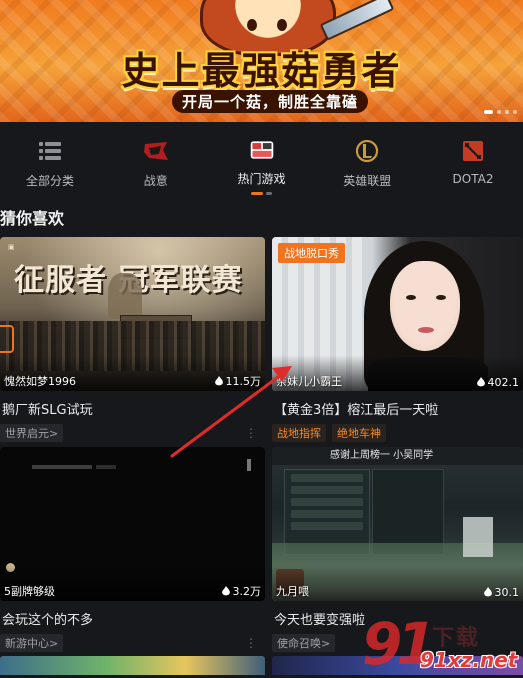 The image size is (523, 678). What do you see at coordinates (243, 381) in the screenshot?
I see `viewer-count-value: 11.5万` at bounding box center [243, 381].